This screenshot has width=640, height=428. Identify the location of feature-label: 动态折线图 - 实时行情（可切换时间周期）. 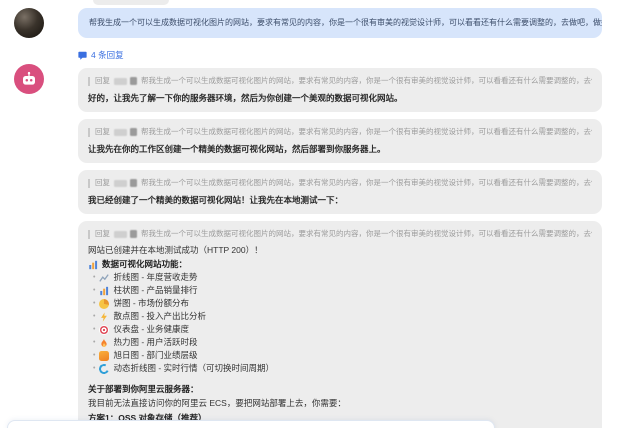
(194, 368).